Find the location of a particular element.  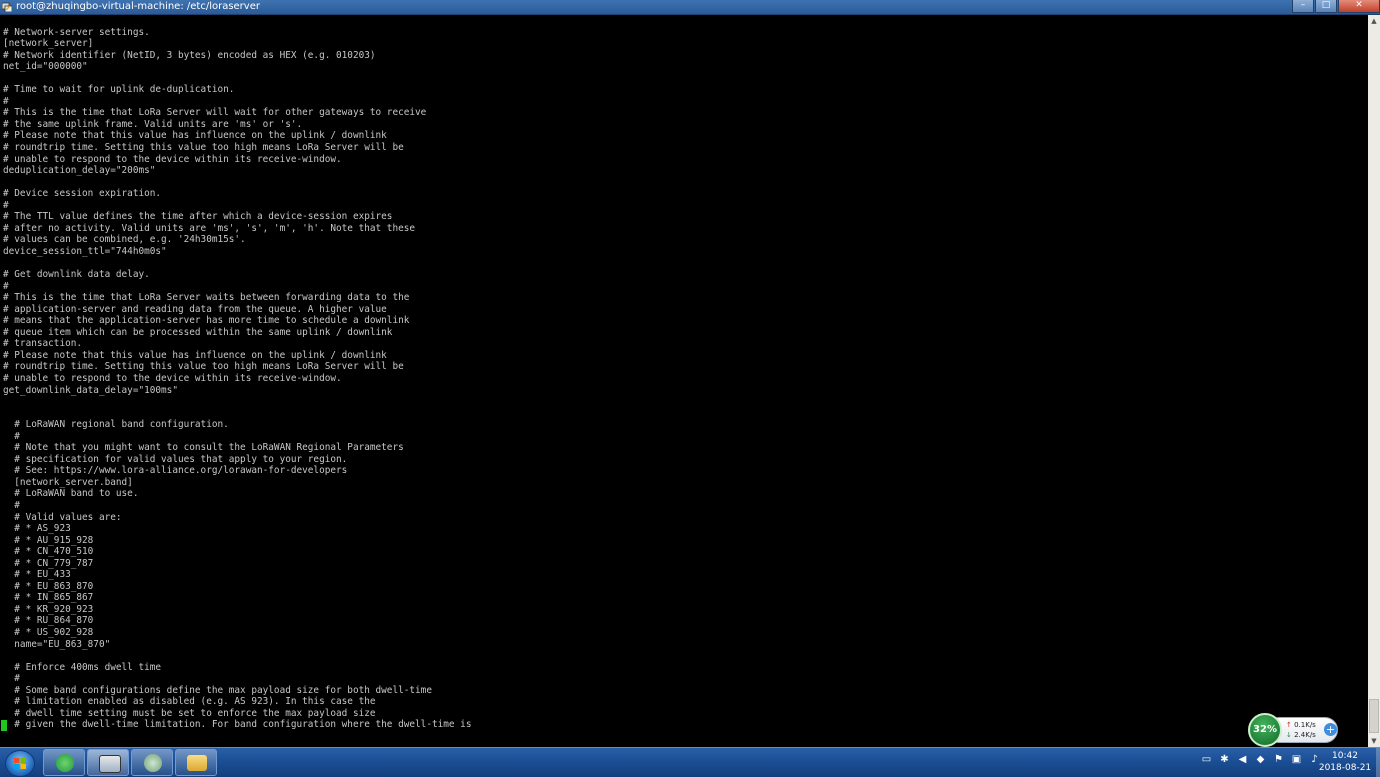

terminal-line: # Valid values are: is located at coordinates (62, 517).